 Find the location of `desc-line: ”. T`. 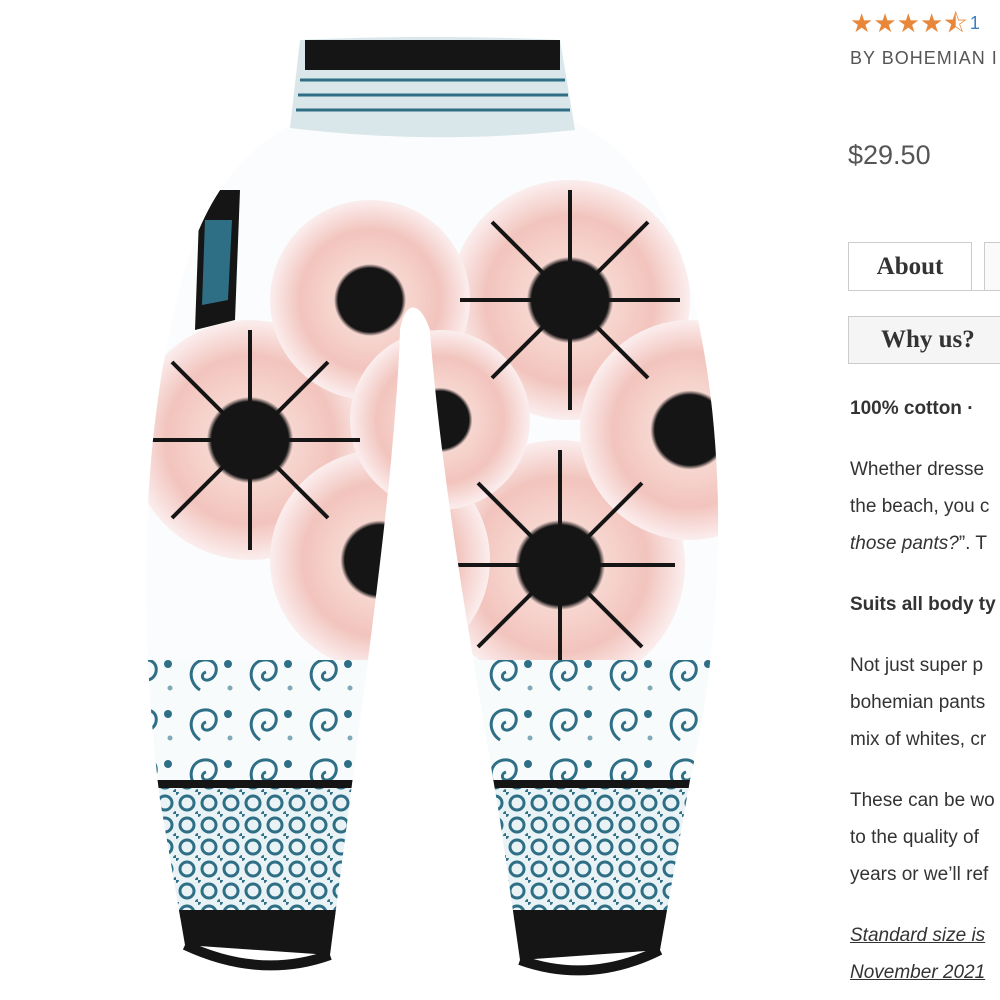

desc-line: ”. T is located at coordinates (972, 543).